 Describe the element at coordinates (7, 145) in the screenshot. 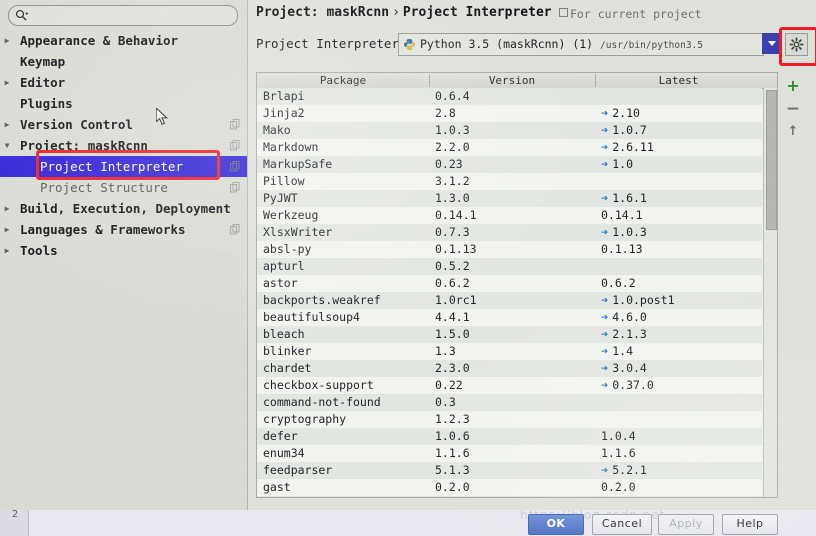

I see `chevron-down-icon: ▼` at that location.